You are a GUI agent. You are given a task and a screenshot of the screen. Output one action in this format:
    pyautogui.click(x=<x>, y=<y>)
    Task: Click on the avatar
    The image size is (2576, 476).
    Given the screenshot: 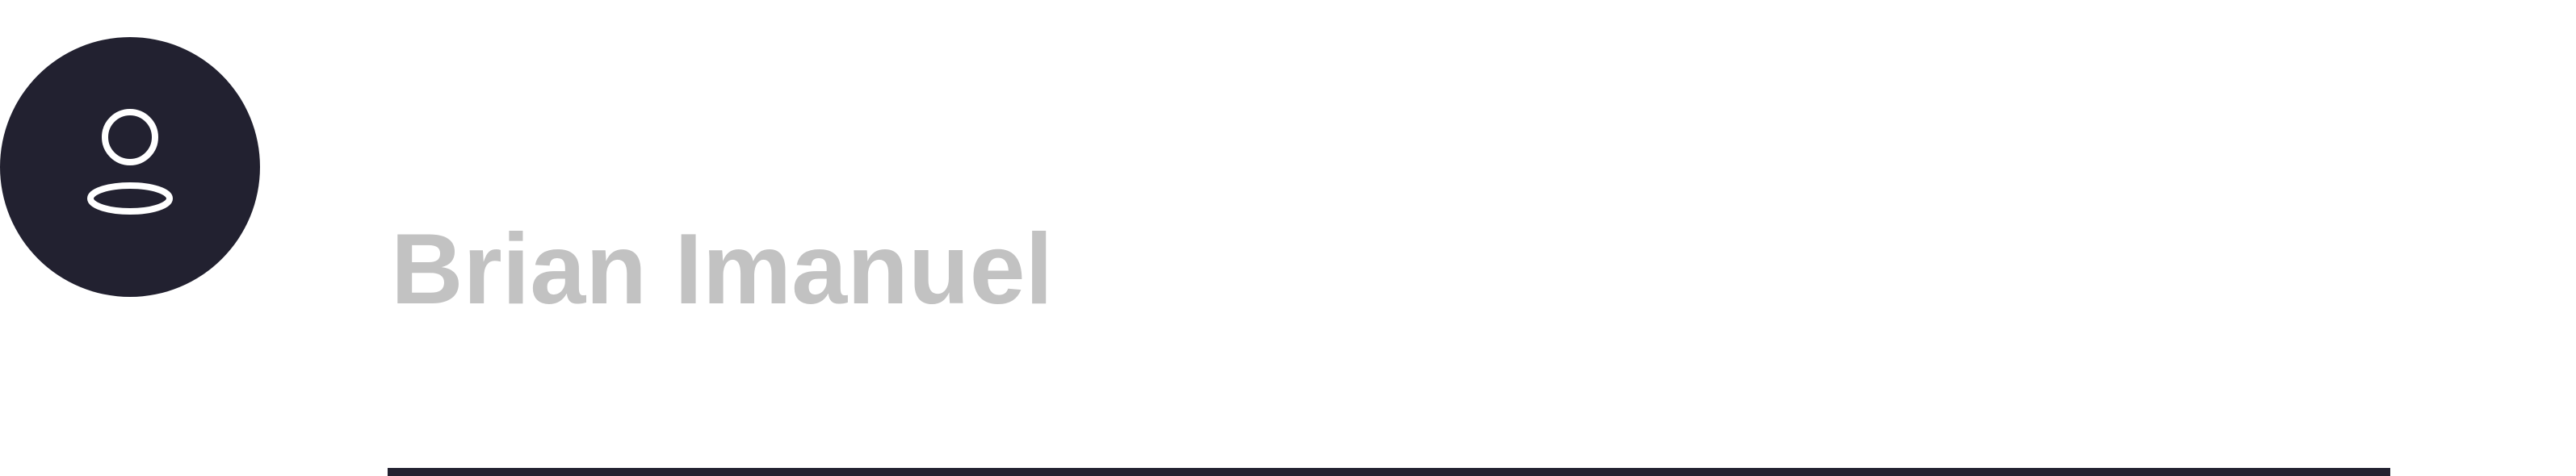 What is the action you would take?
    pyautogui.click(x=130, y=167)
    